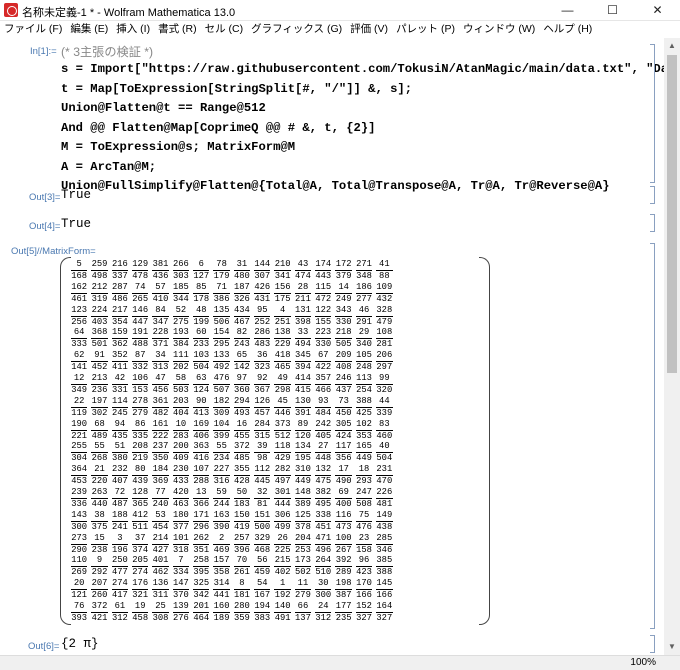  Describe the element at coordinates (343, 338) in the screenshot. I see `matrix-cell: 218 505` at that location.